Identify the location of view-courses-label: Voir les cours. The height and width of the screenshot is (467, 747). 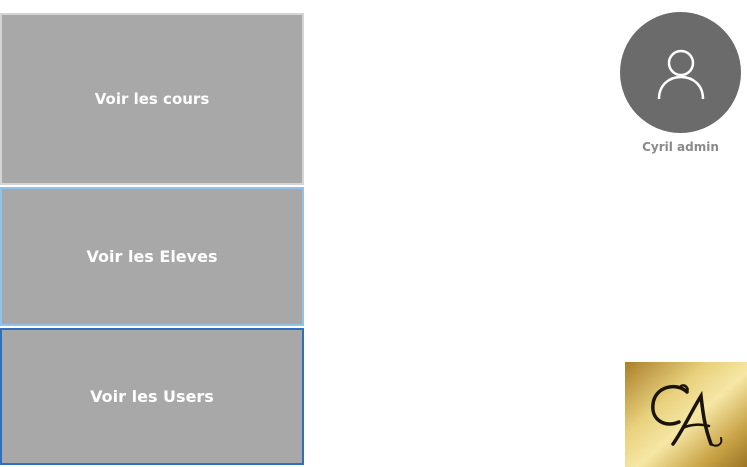
(152, 99).